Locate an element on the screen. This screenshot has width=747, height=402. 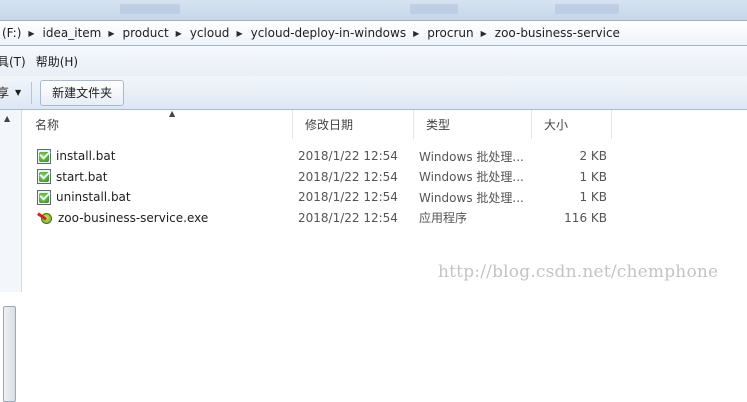
scrollbar-thumb is located at coordinates (9, 354).